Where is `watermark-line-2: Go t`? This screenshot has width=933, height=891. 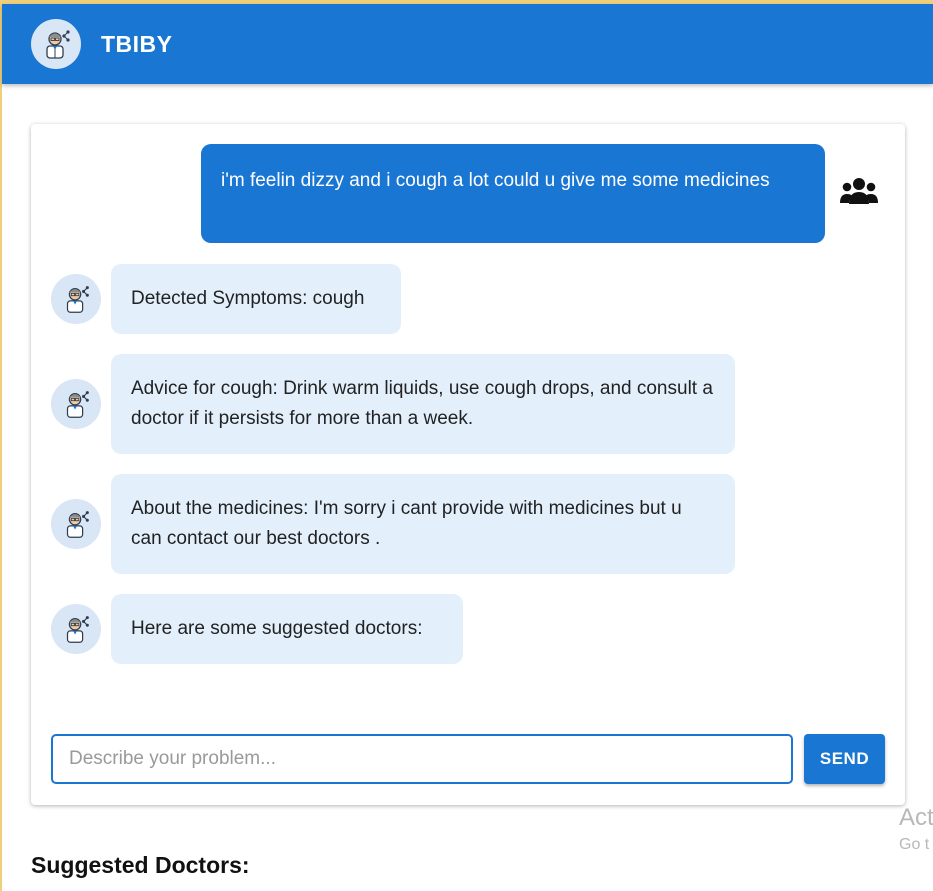 watermark-line-2: Go t is located at coordinates (914, 844).